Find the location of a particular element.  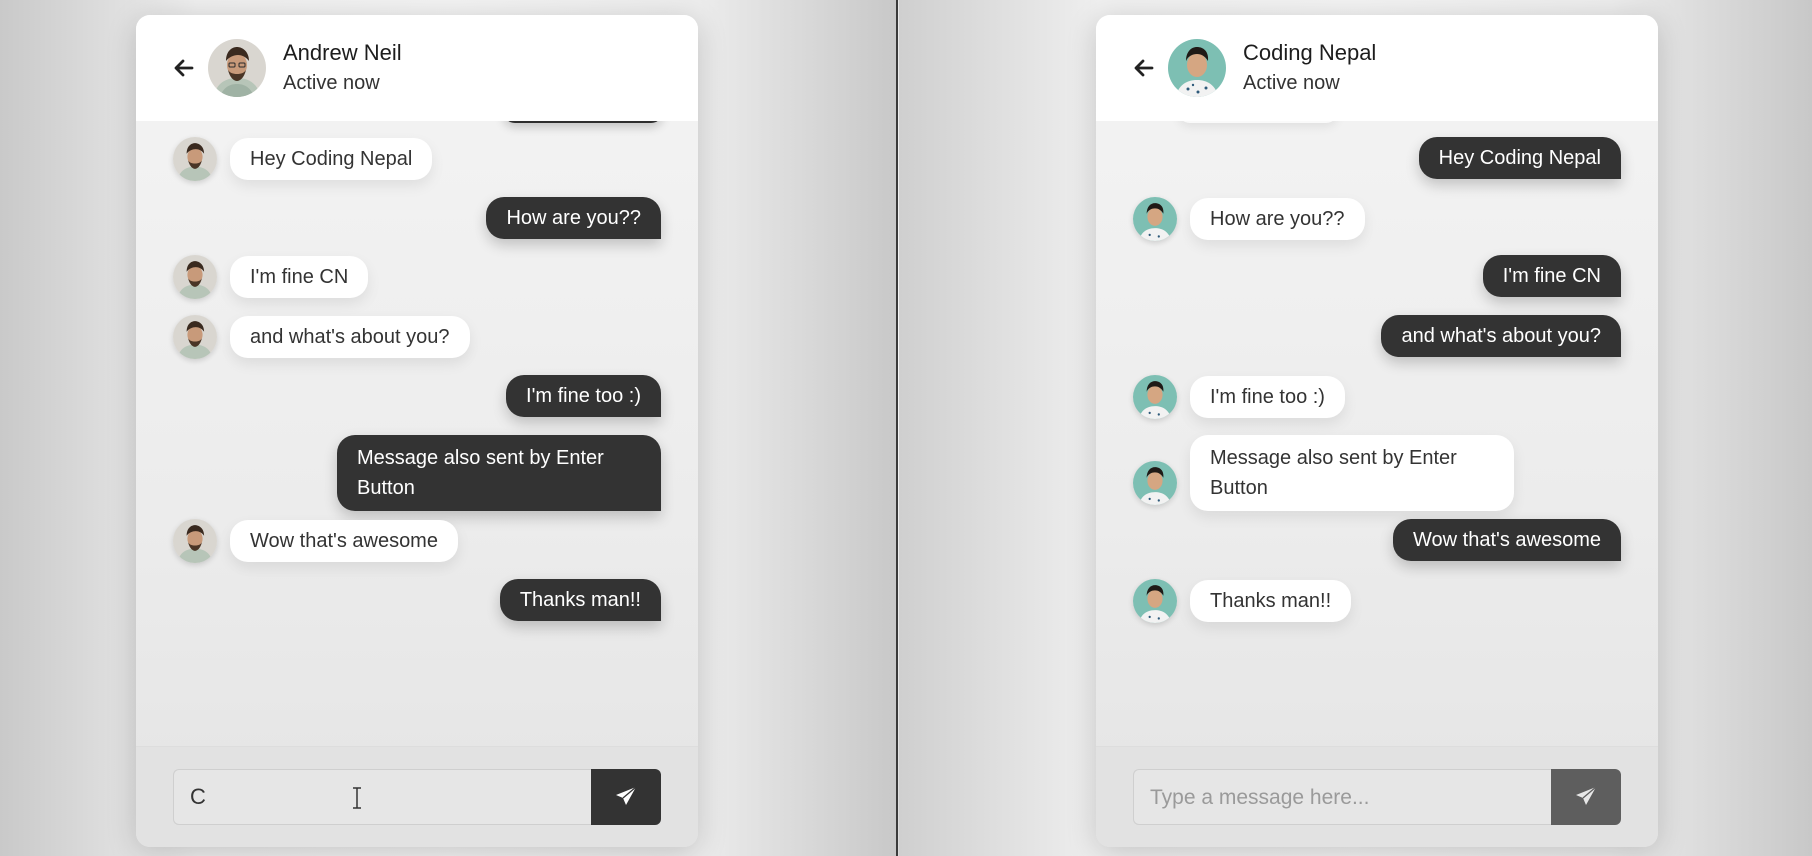

contact-info: Andrew Neil Active now is located at coordinates (342, 68).